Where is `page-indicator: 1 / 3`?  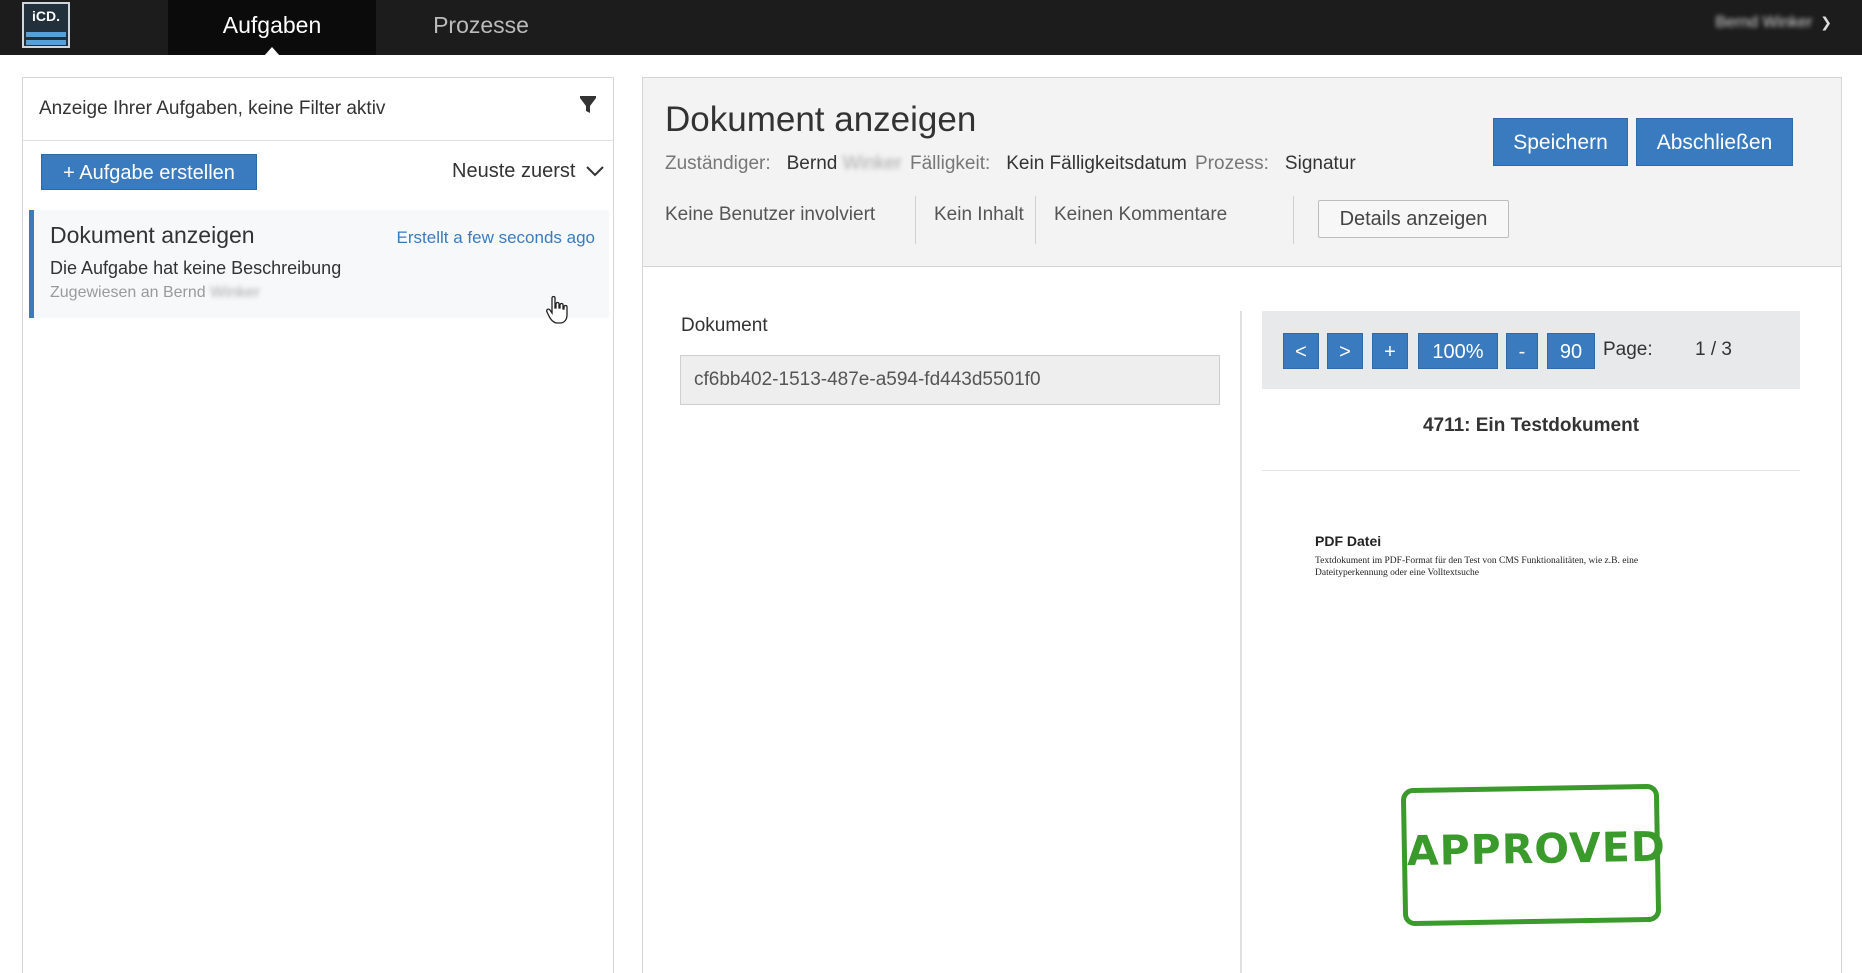 page-indicator: 1 / 3 is located at coordinates (1713, 349).